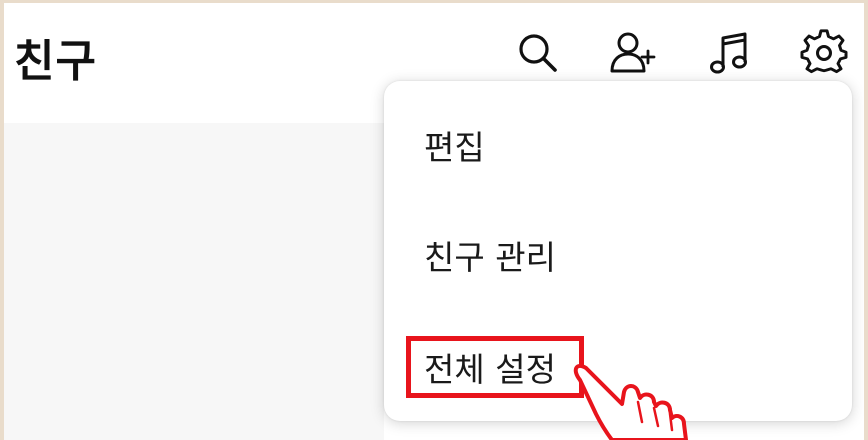 The height and width of the screenshot is (440, 868). Describe the element at coordinates (630, 401) in the screenshot. I see `pointing-hand-icon` at that location.